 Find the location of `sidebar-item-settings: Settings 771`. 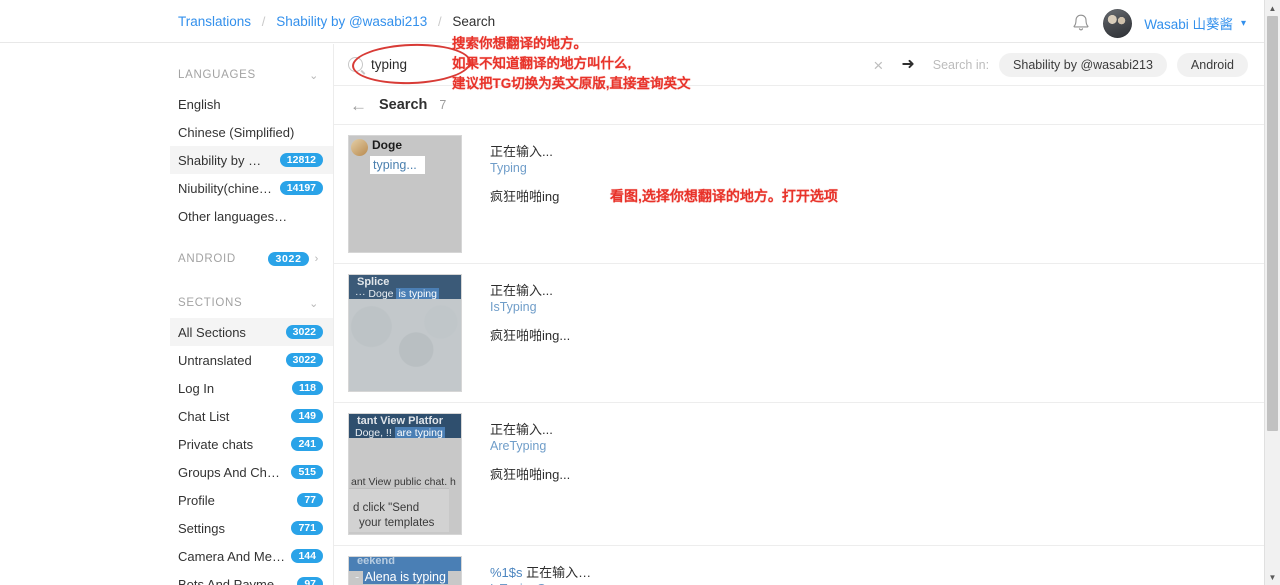

sidebar-item-settings: Settings 771 is located at coordinates (251, 528).